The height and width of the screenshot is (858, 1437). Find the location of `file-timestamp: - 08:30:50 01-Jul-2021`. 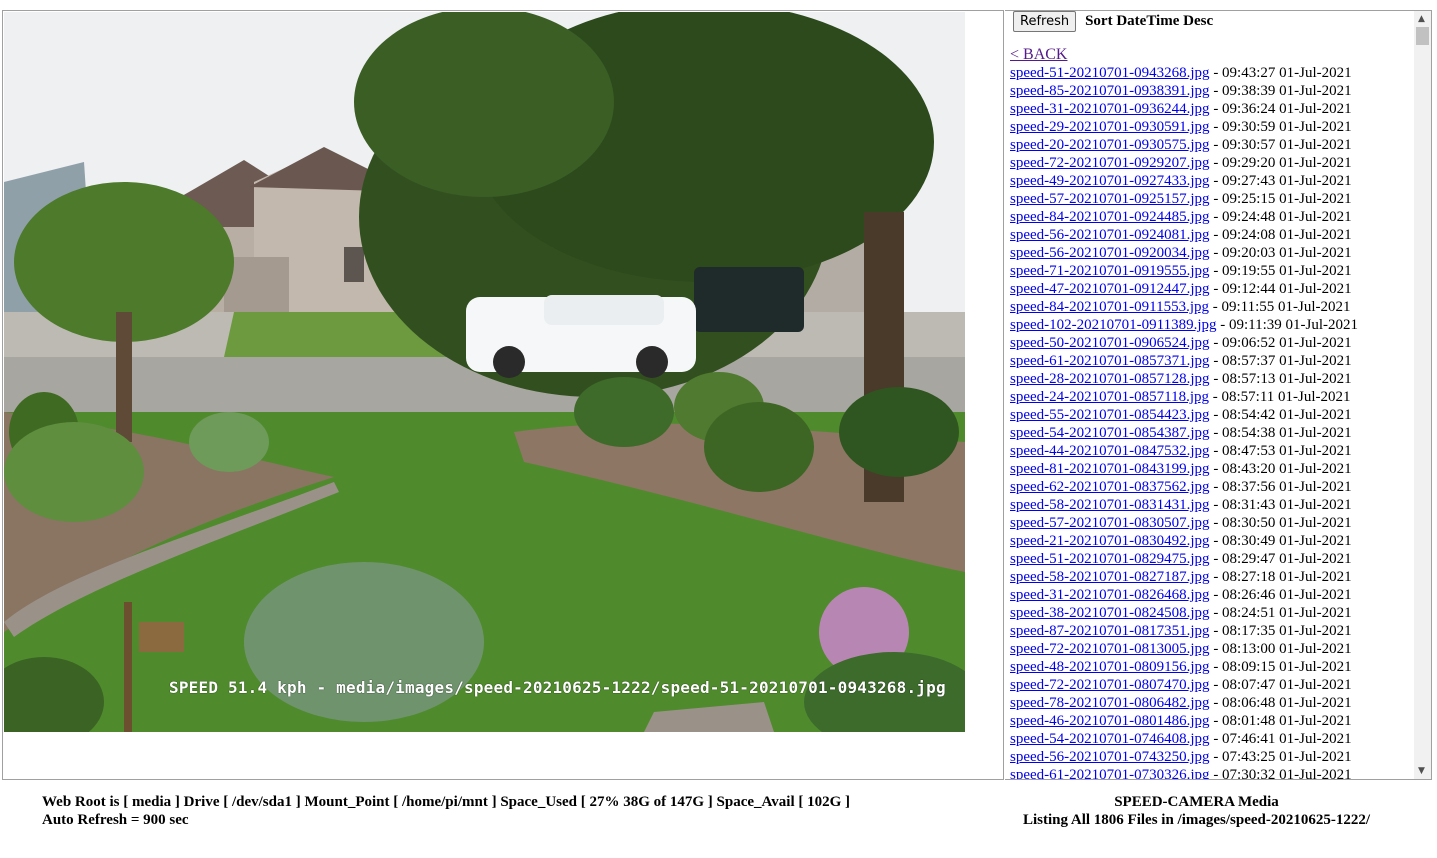

file-timestamp: - 08:30:50 01-Jul-2021 is located at coordinates (1280, 523).